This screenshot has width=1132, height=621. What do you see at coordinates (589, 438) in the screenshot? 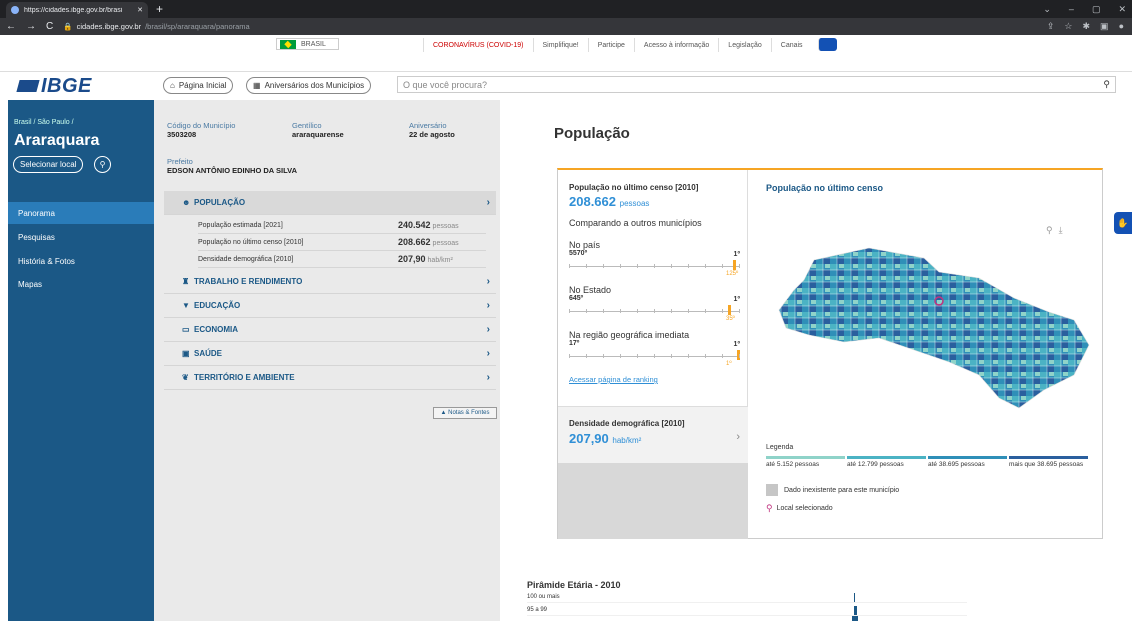
I see `densidade-value: 207,90` at bounding box center [589, 438].